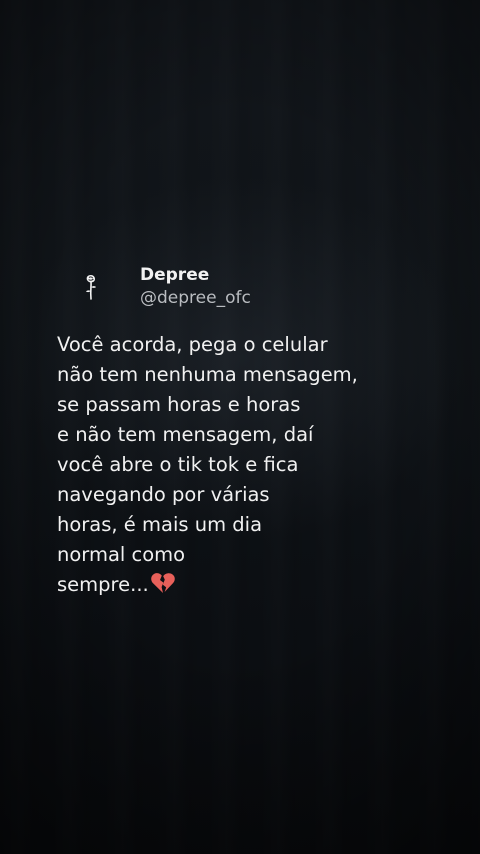 The width and height of the screenshot is (480, 854). What do you see at coordinates (91, 287) in the screenshot?
I see `rose-icon` at bounding box center [91, 287].